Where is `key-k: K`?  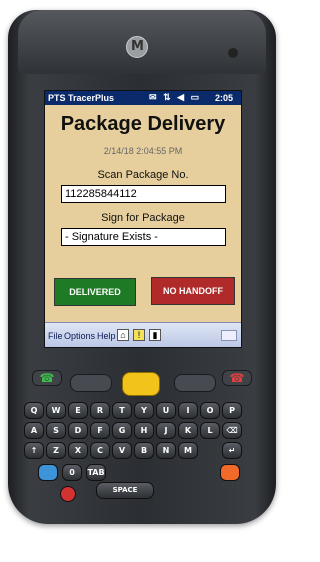
key-k: K is located at coordinates (188, 430).